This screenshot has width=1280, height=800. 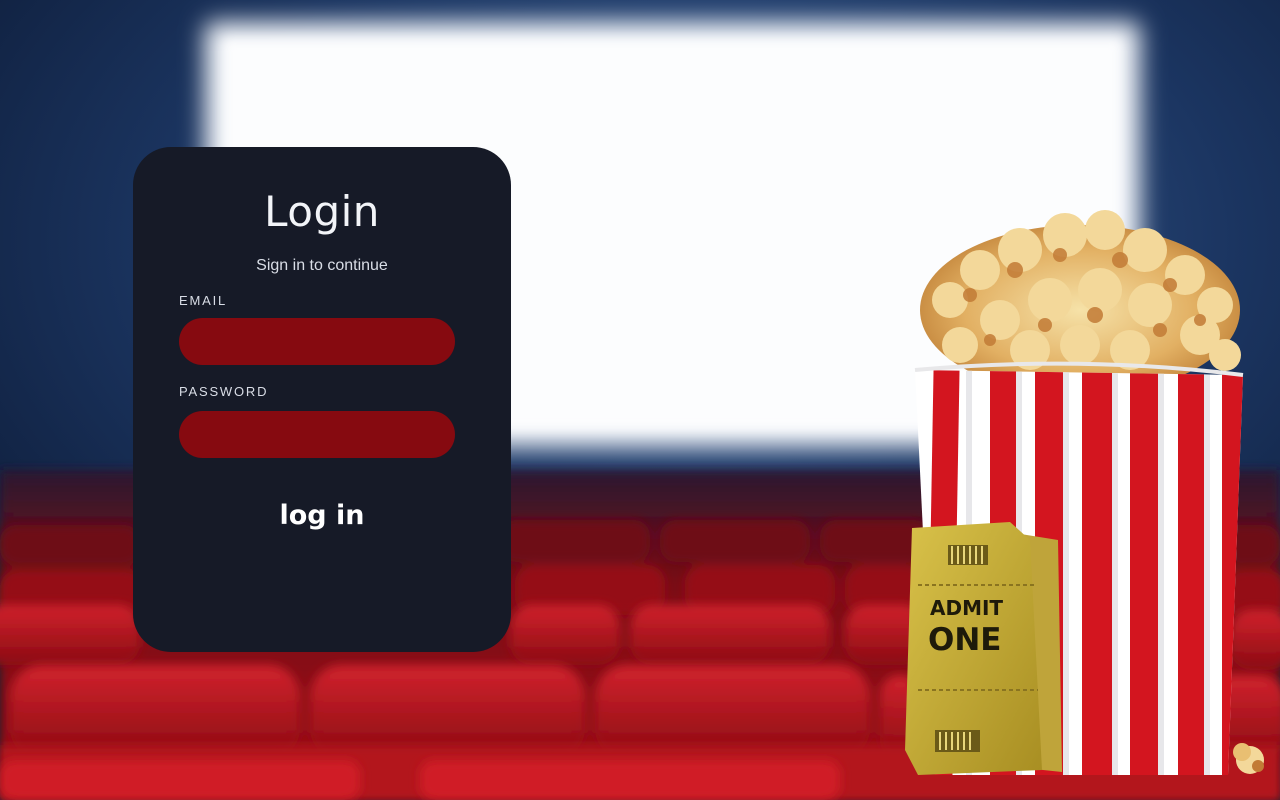 I want to click on ticket-text-one: ONE, so click(x=964, y=640).